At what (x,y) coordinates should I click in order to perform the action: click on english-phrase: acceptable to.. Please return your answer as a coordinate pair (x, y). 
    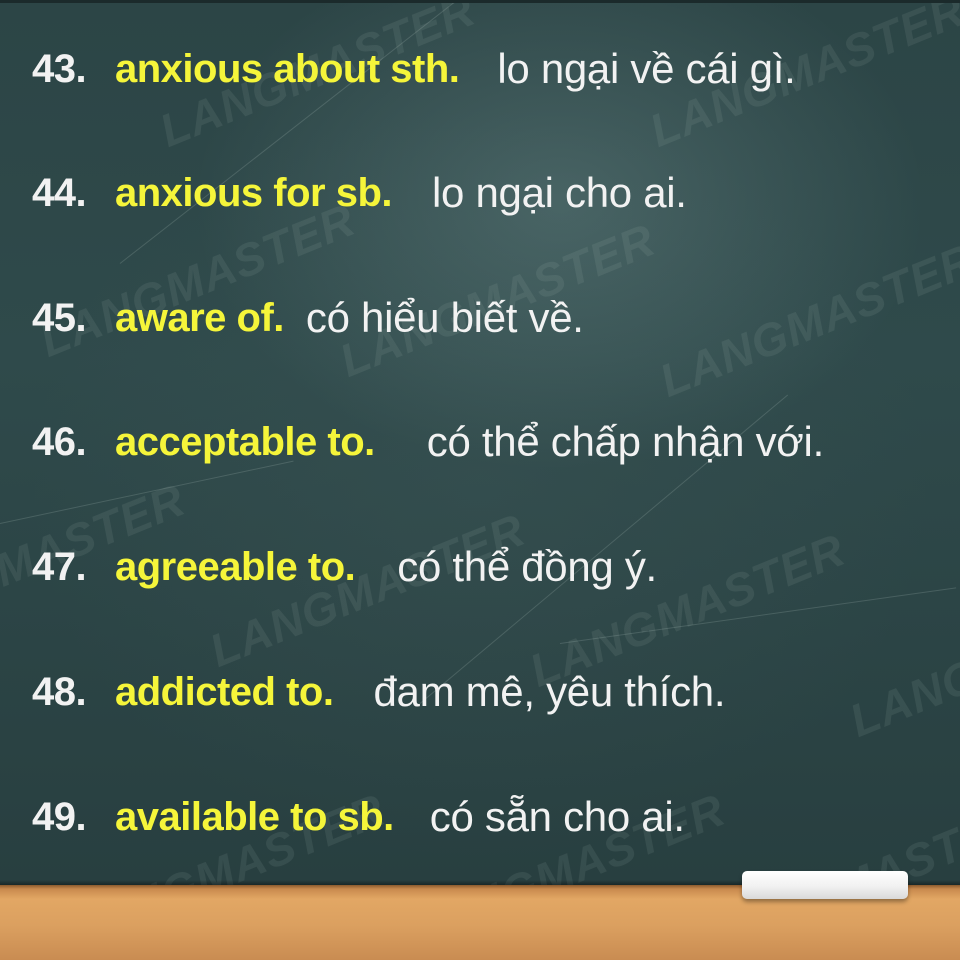
    Looking at the image, I should click on (245, 441).